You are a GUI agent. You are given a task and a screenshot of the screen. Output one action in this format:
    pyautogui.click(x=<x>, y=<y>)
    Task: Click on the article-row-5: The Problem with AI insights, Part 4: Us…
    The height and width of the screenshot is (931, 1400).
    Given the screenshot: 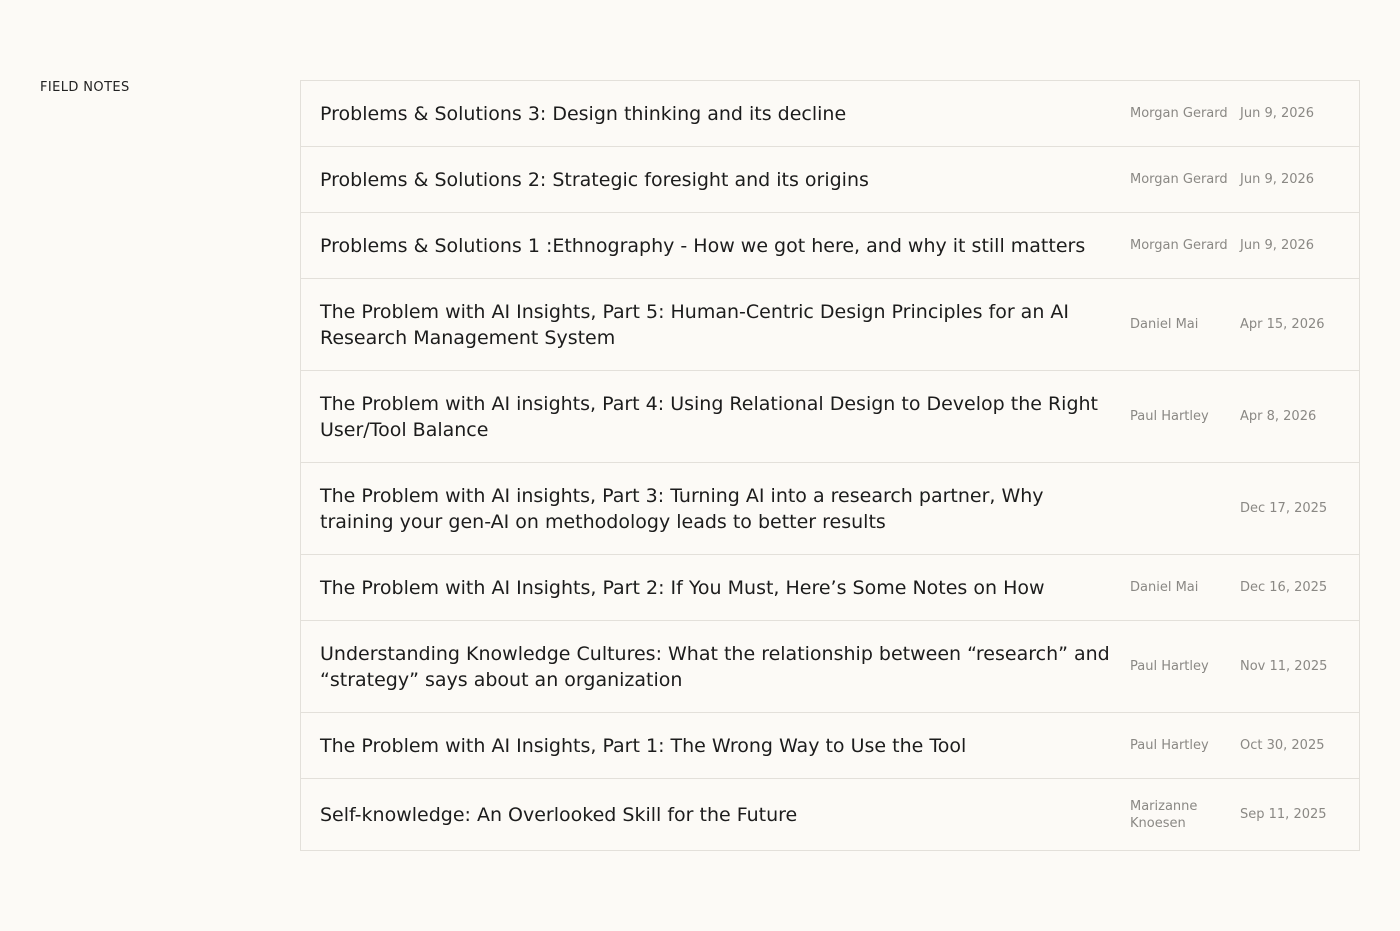 What is the action you would take?
    pyautogui.click(x=830, y=417)
    